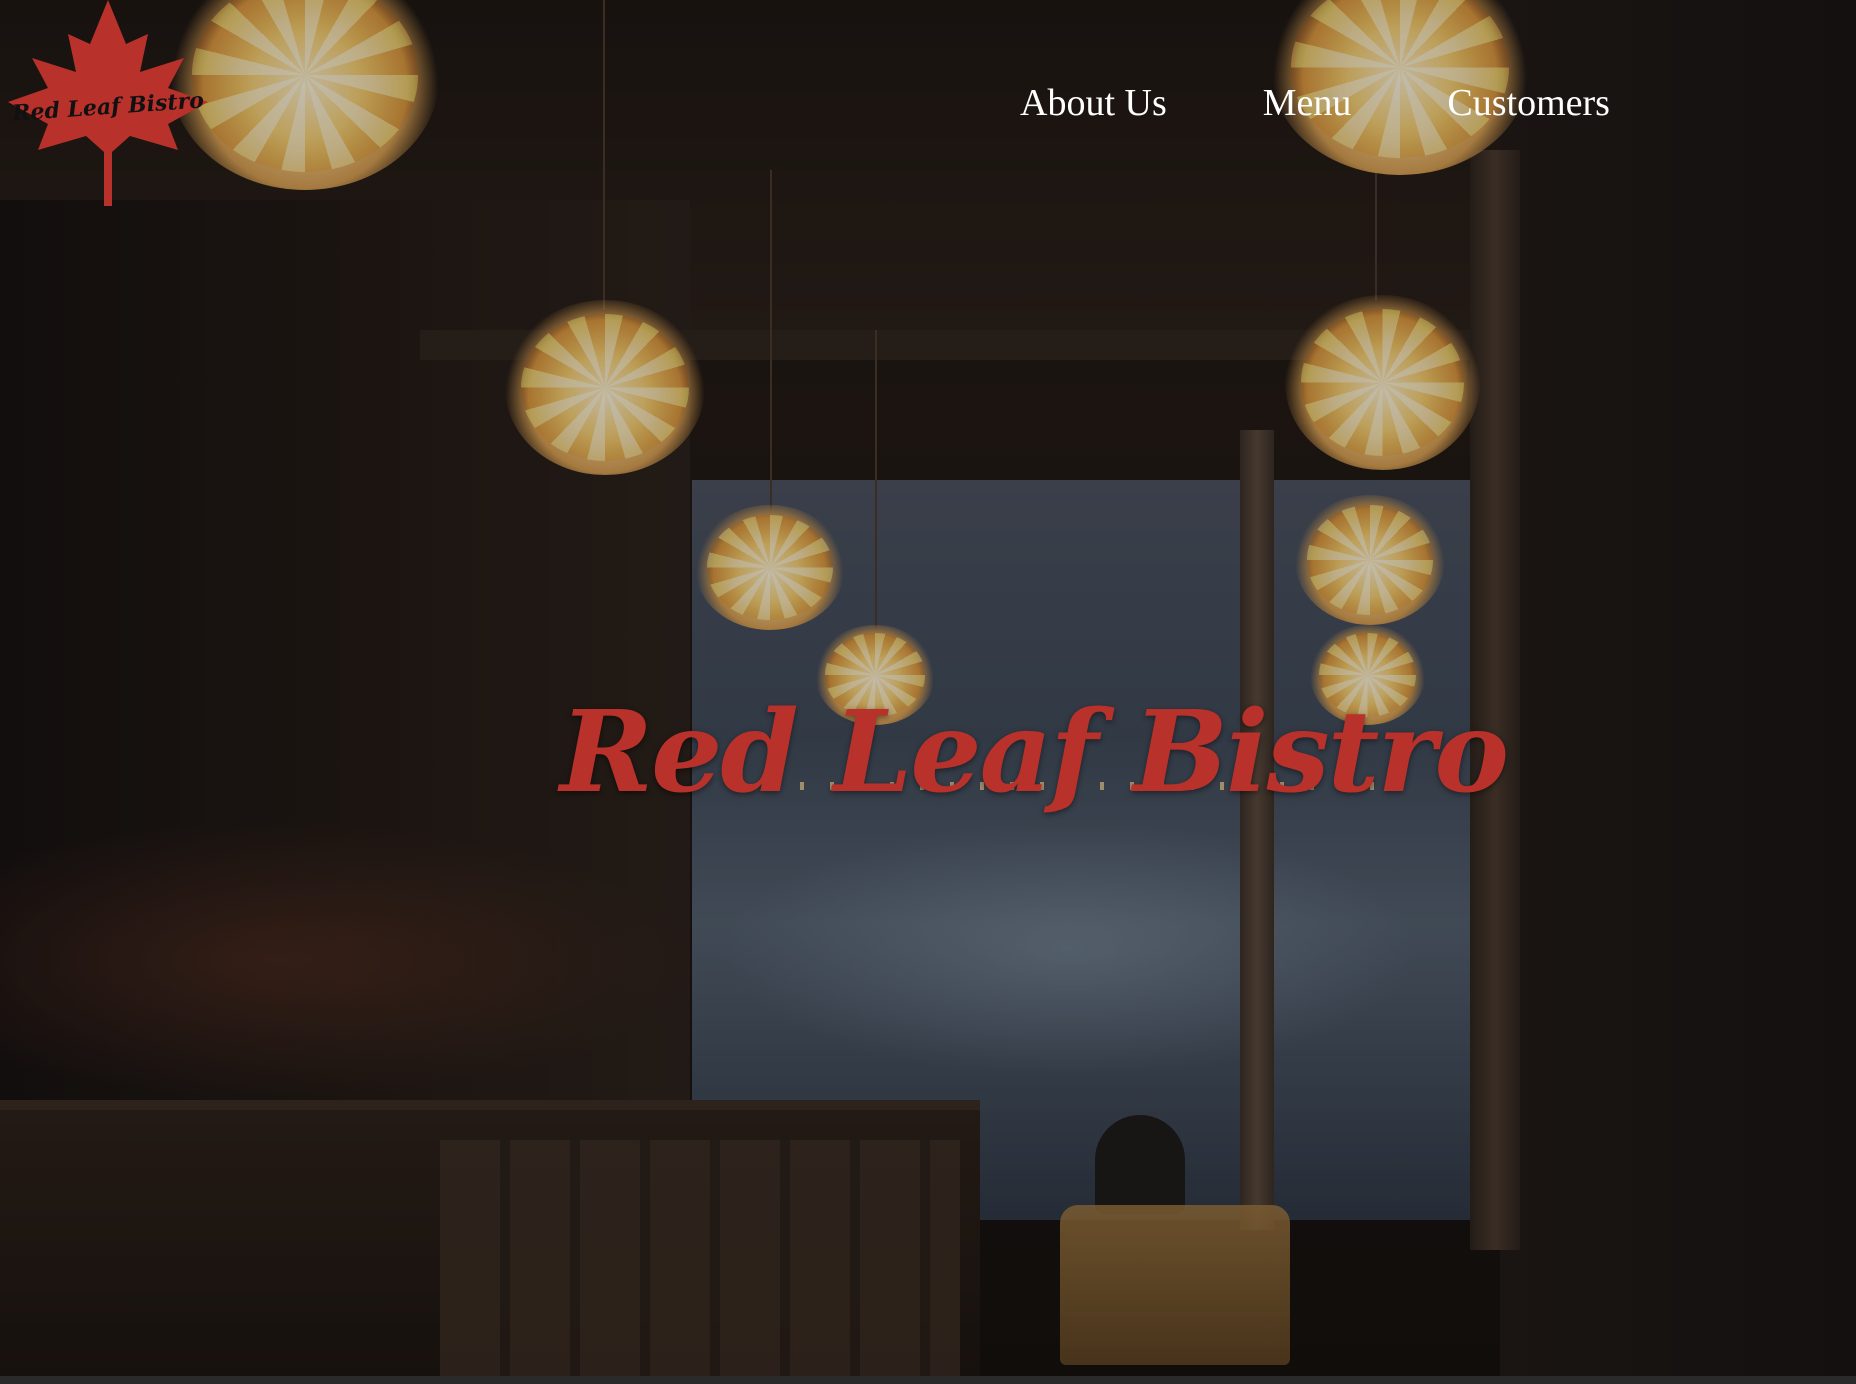 The width and height of the screenshot is (1856, 1384). Describe the element at coordinates (1528, 103) in the screenshot. I see `nav-link-customers: Customers` at that location.